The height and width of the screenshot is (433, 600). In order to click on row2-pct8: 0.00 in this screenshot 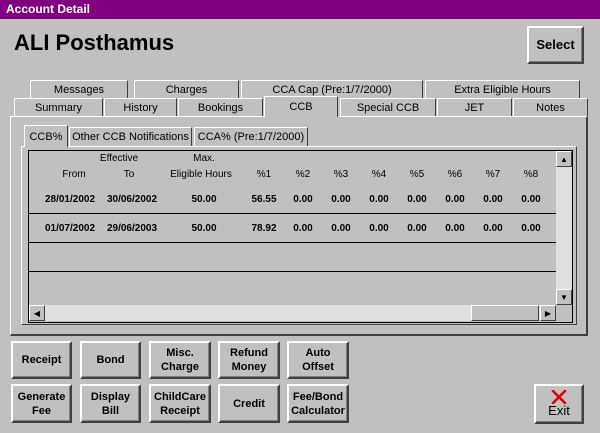, I will do `click(531, 228)`.